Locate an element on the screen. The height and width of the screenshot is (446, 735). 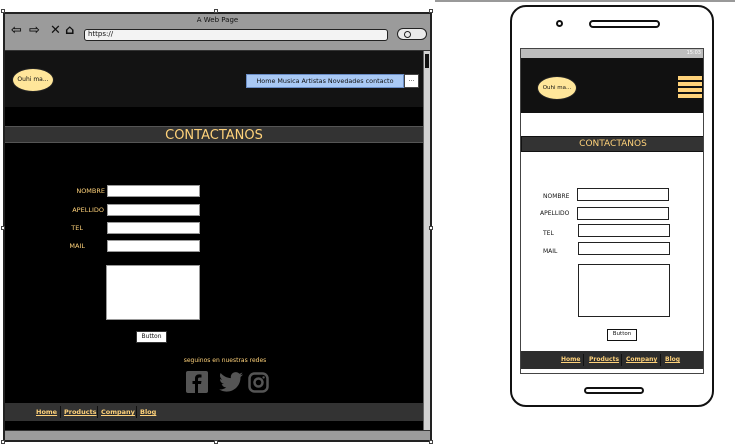
browser-status-bar is located at coordinates (217, 435).